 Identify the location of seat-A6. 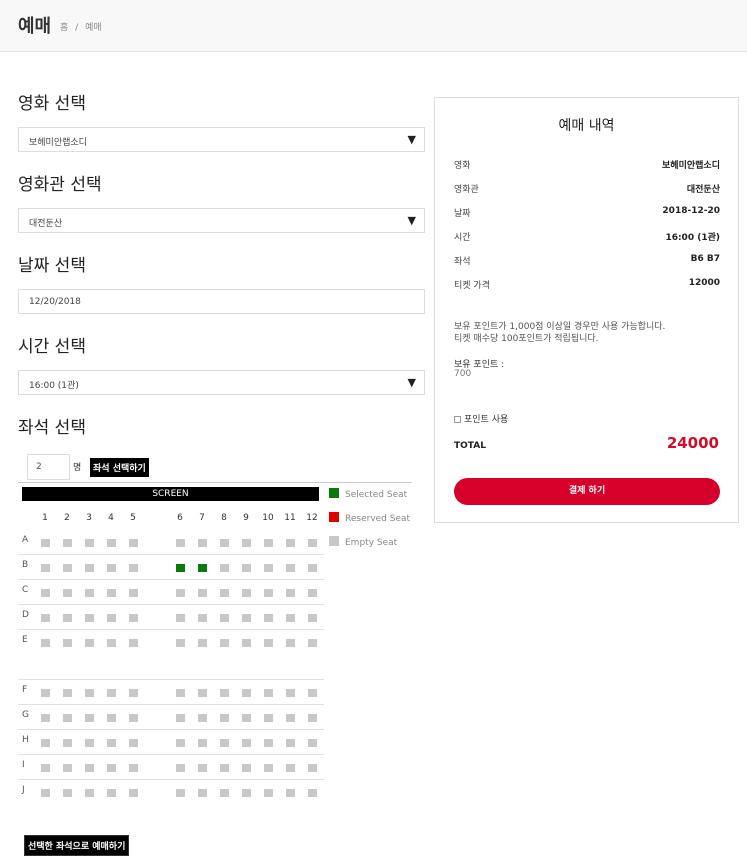
(180, 543).